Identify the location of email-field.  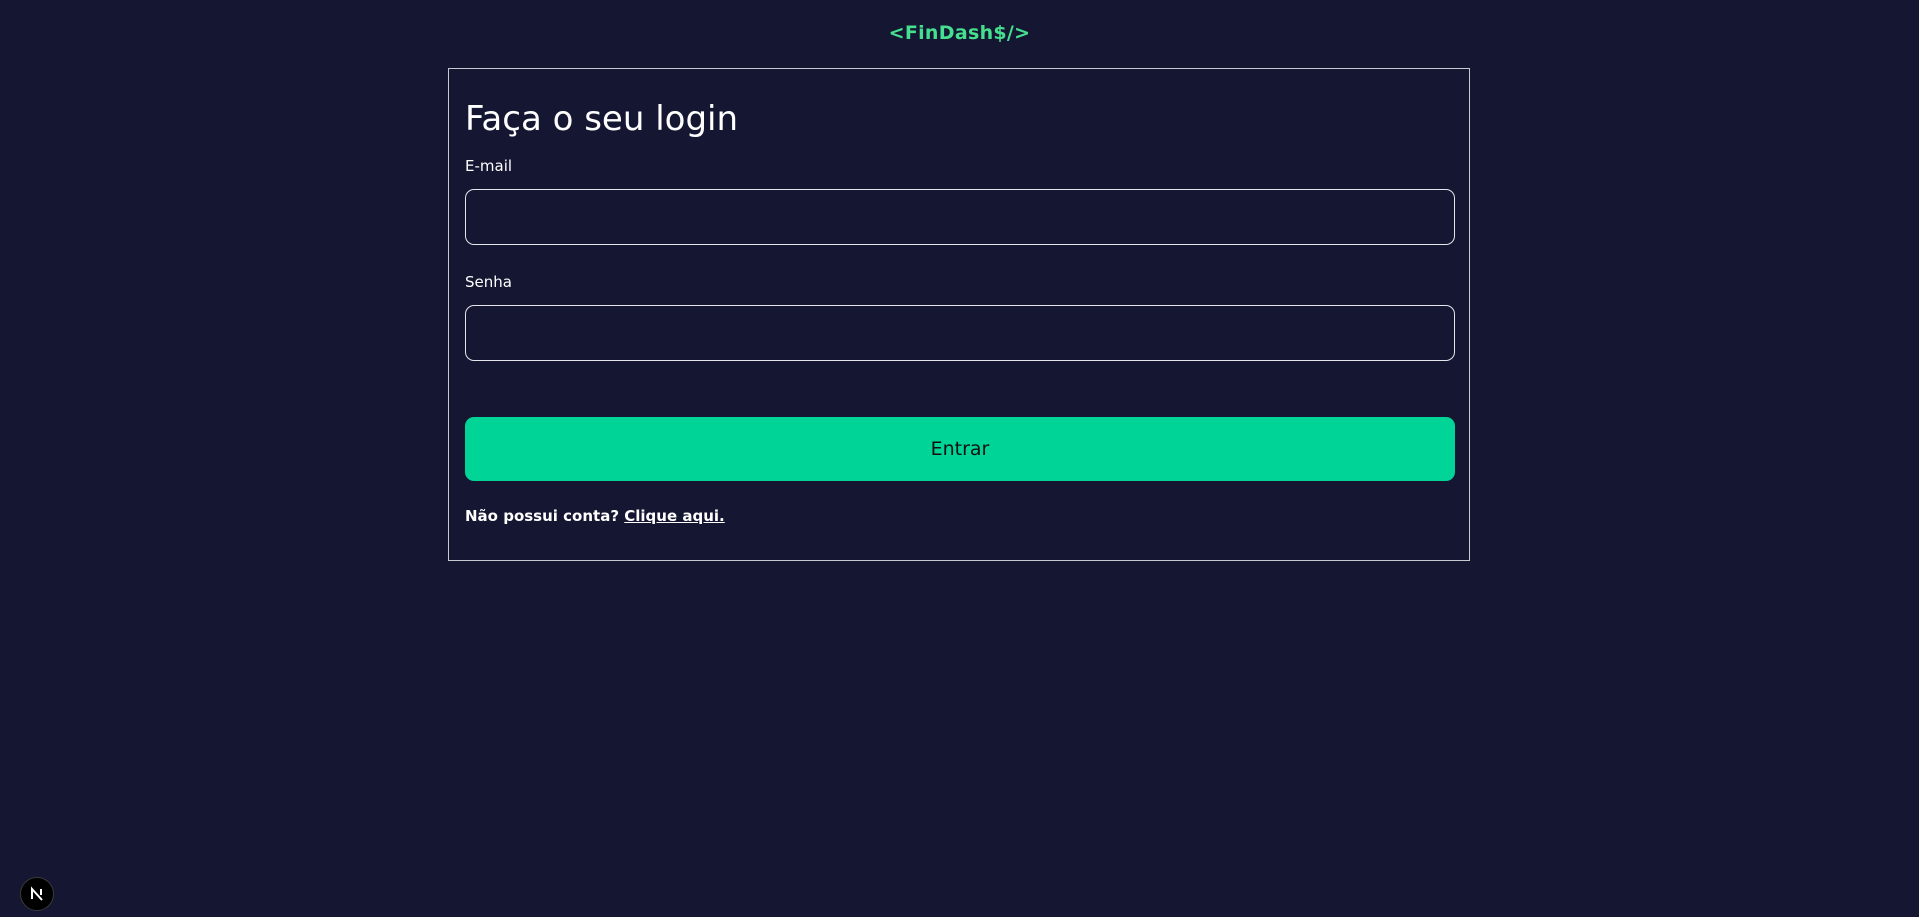
(960, 217).